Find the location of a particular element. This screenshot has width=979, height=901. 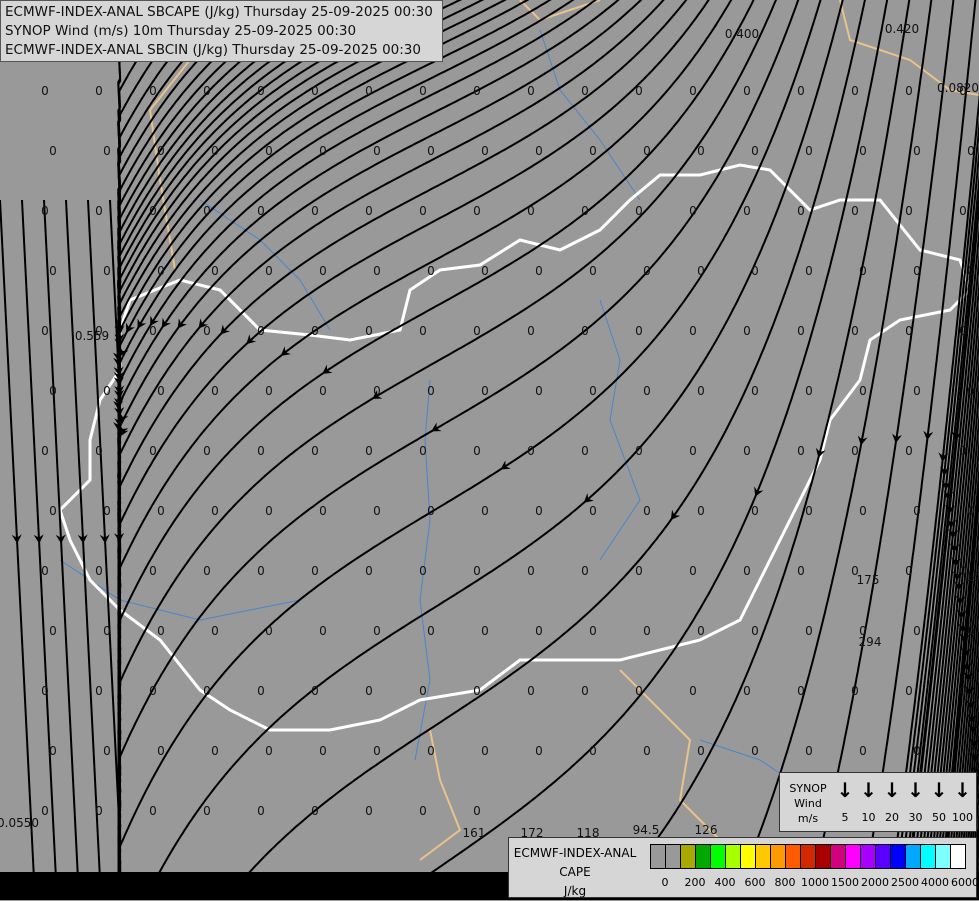

down-arrow-icon: ↓ is located at coordinates (892, 790).